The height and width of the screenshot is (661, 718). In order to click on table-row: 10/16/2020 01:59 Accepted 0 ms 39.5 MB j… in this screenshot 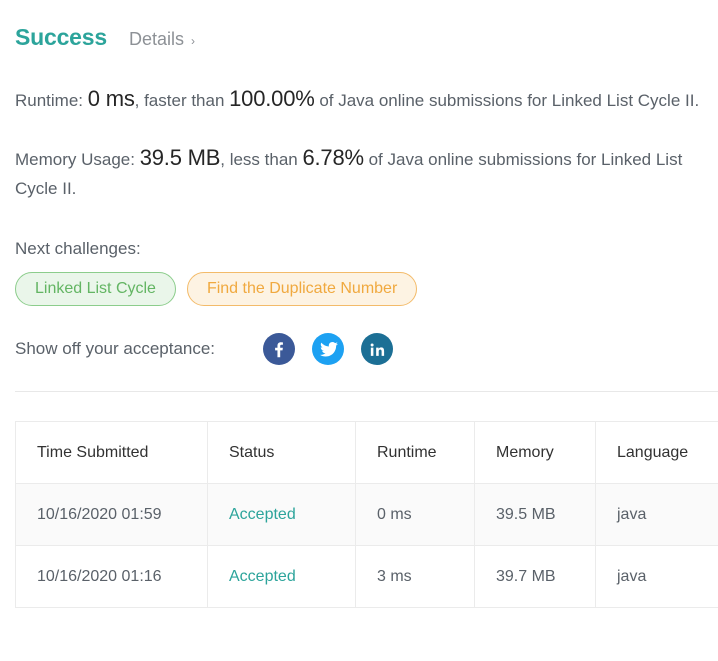, I will do `click(366, 514)`.